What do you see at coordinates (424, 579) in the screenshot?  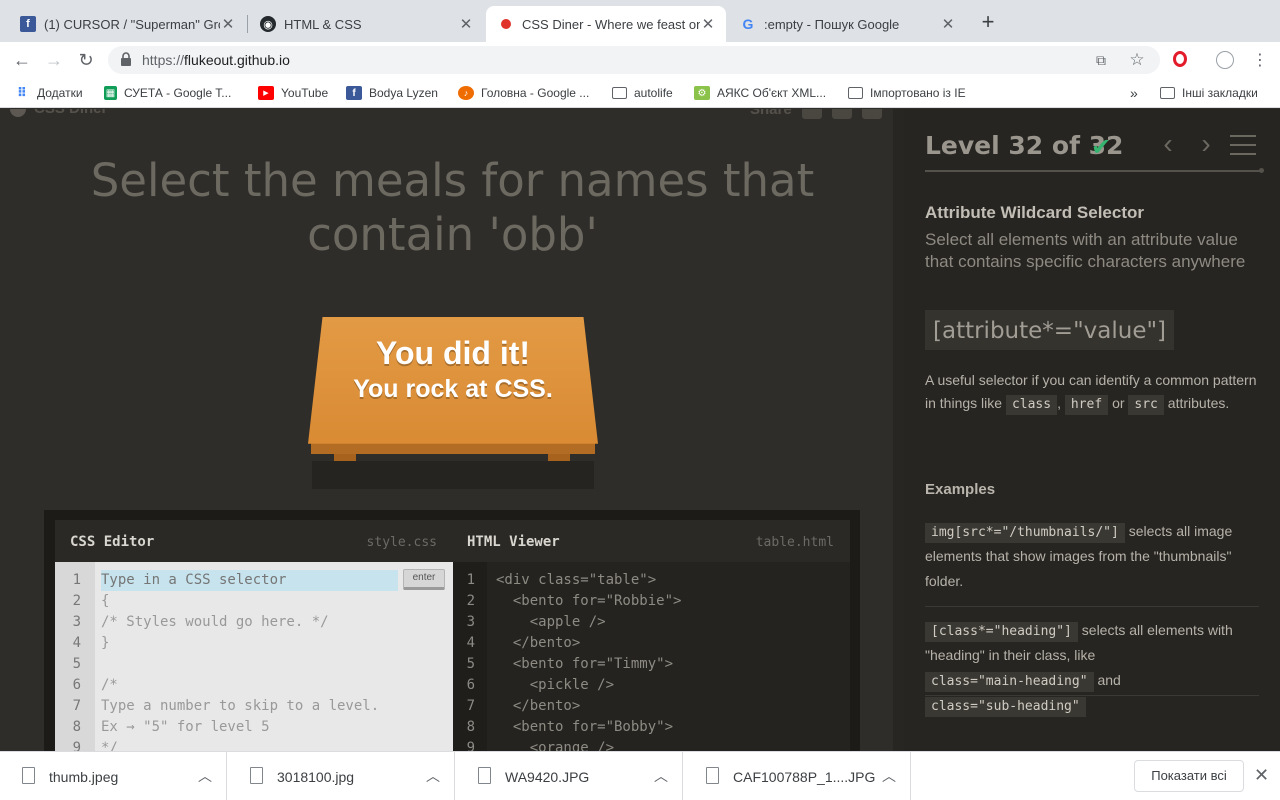 I see `enter-button: enter` at bounding box center [424, 579].